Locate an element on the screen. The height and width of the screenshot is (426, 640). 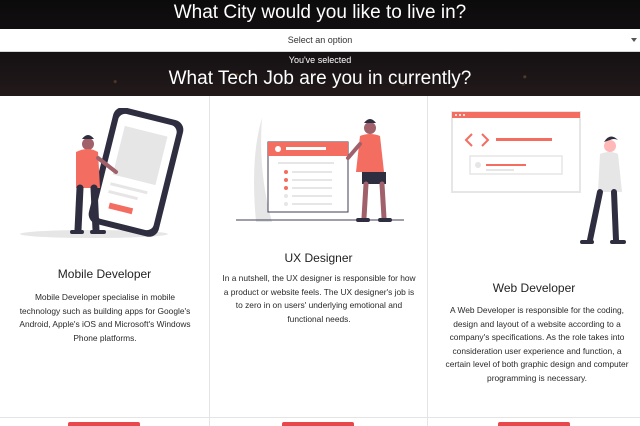
select-ux-designer-button is located at coordinates (318, 424).